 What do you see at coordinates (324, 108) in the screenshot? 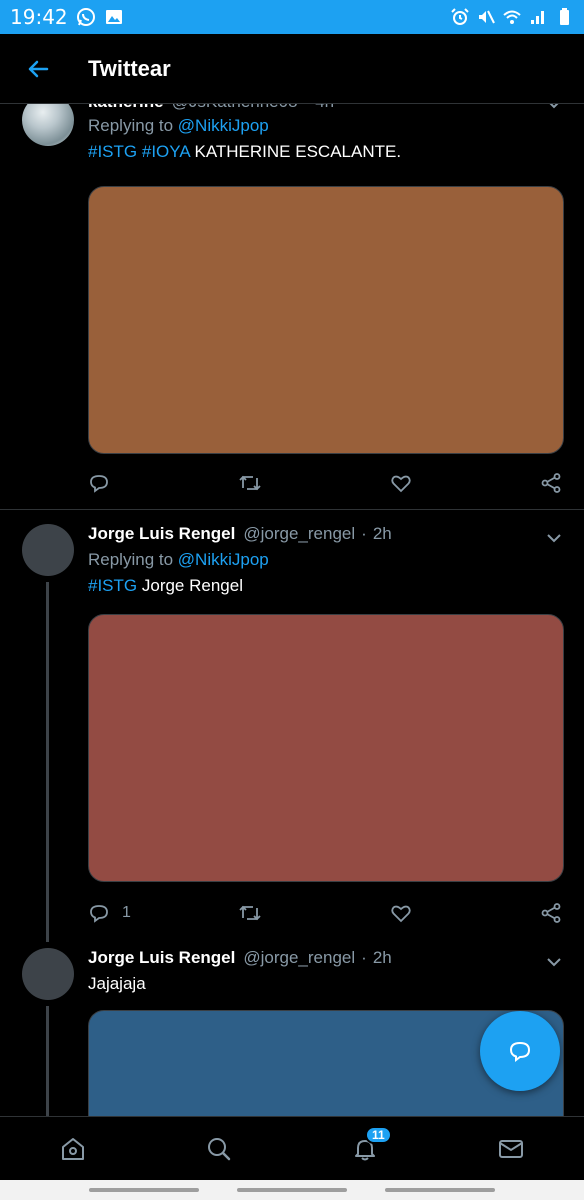
I see `tweet-time: 4h` at bounding box center [324, 108].